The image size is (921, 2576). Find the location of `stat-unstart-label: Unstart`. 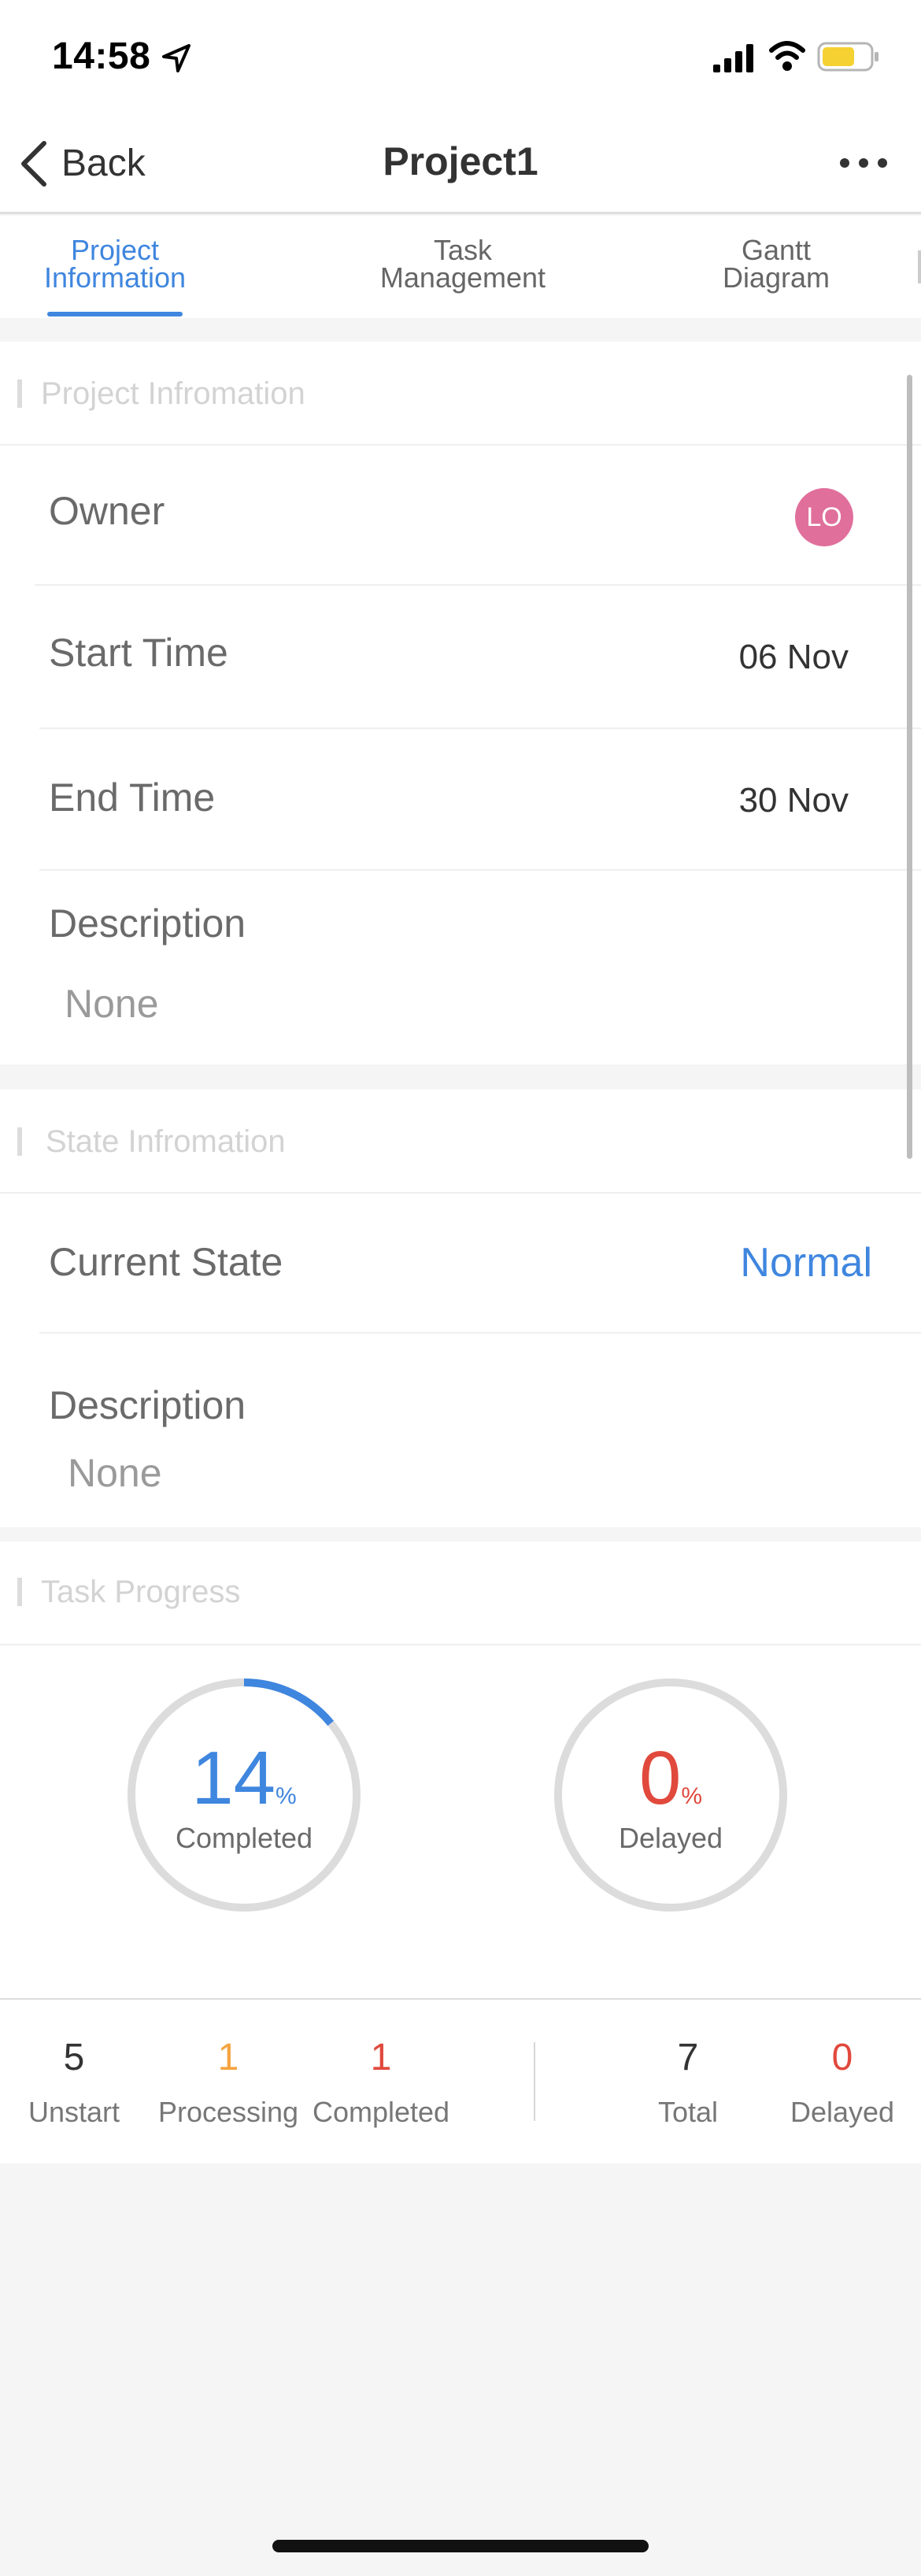

stat-unstart-label: Unstart is located at coordinates (74, 2112).